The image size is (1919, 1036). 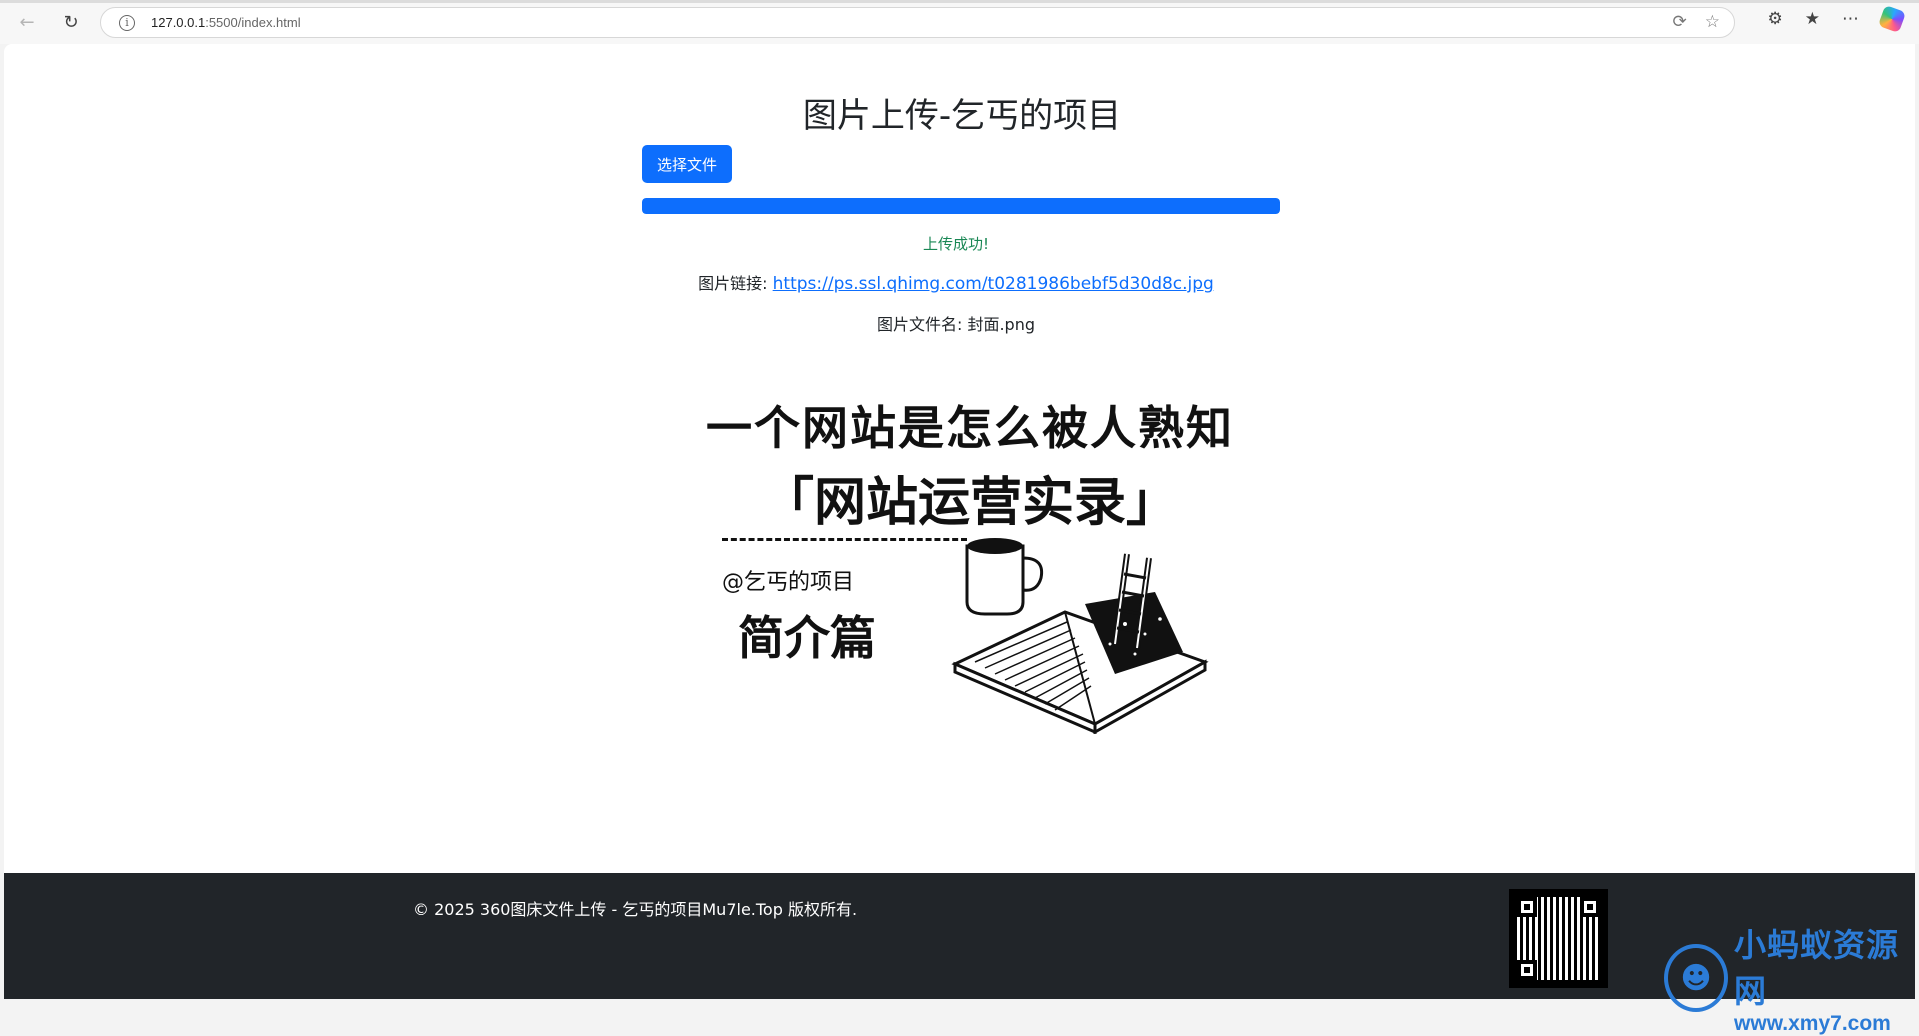 What do you see at coordinates (1812, 19) in the screenshot?
I see `favorites-icon: ★` at bounding box center [1812, 19].